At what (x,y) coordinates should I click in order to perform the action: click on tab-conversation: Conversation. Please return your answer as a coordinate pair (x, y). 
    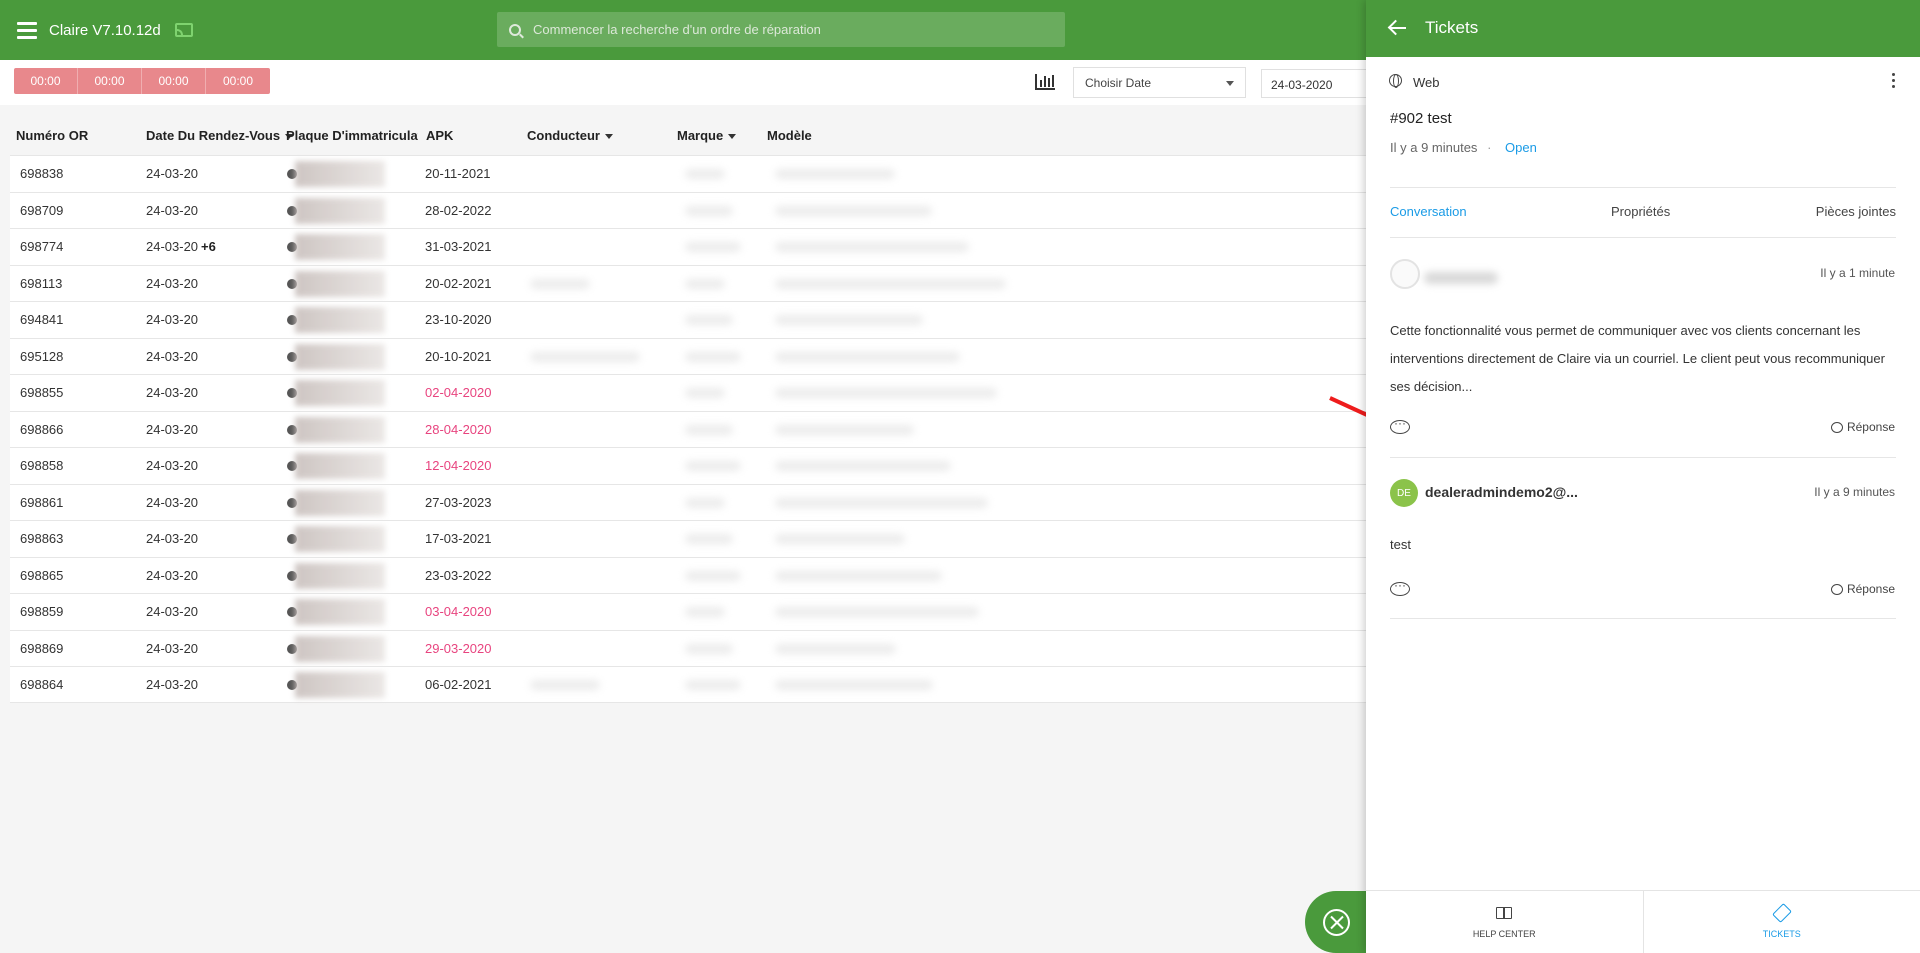
    Looking at the image, I should click on (1428, 211).